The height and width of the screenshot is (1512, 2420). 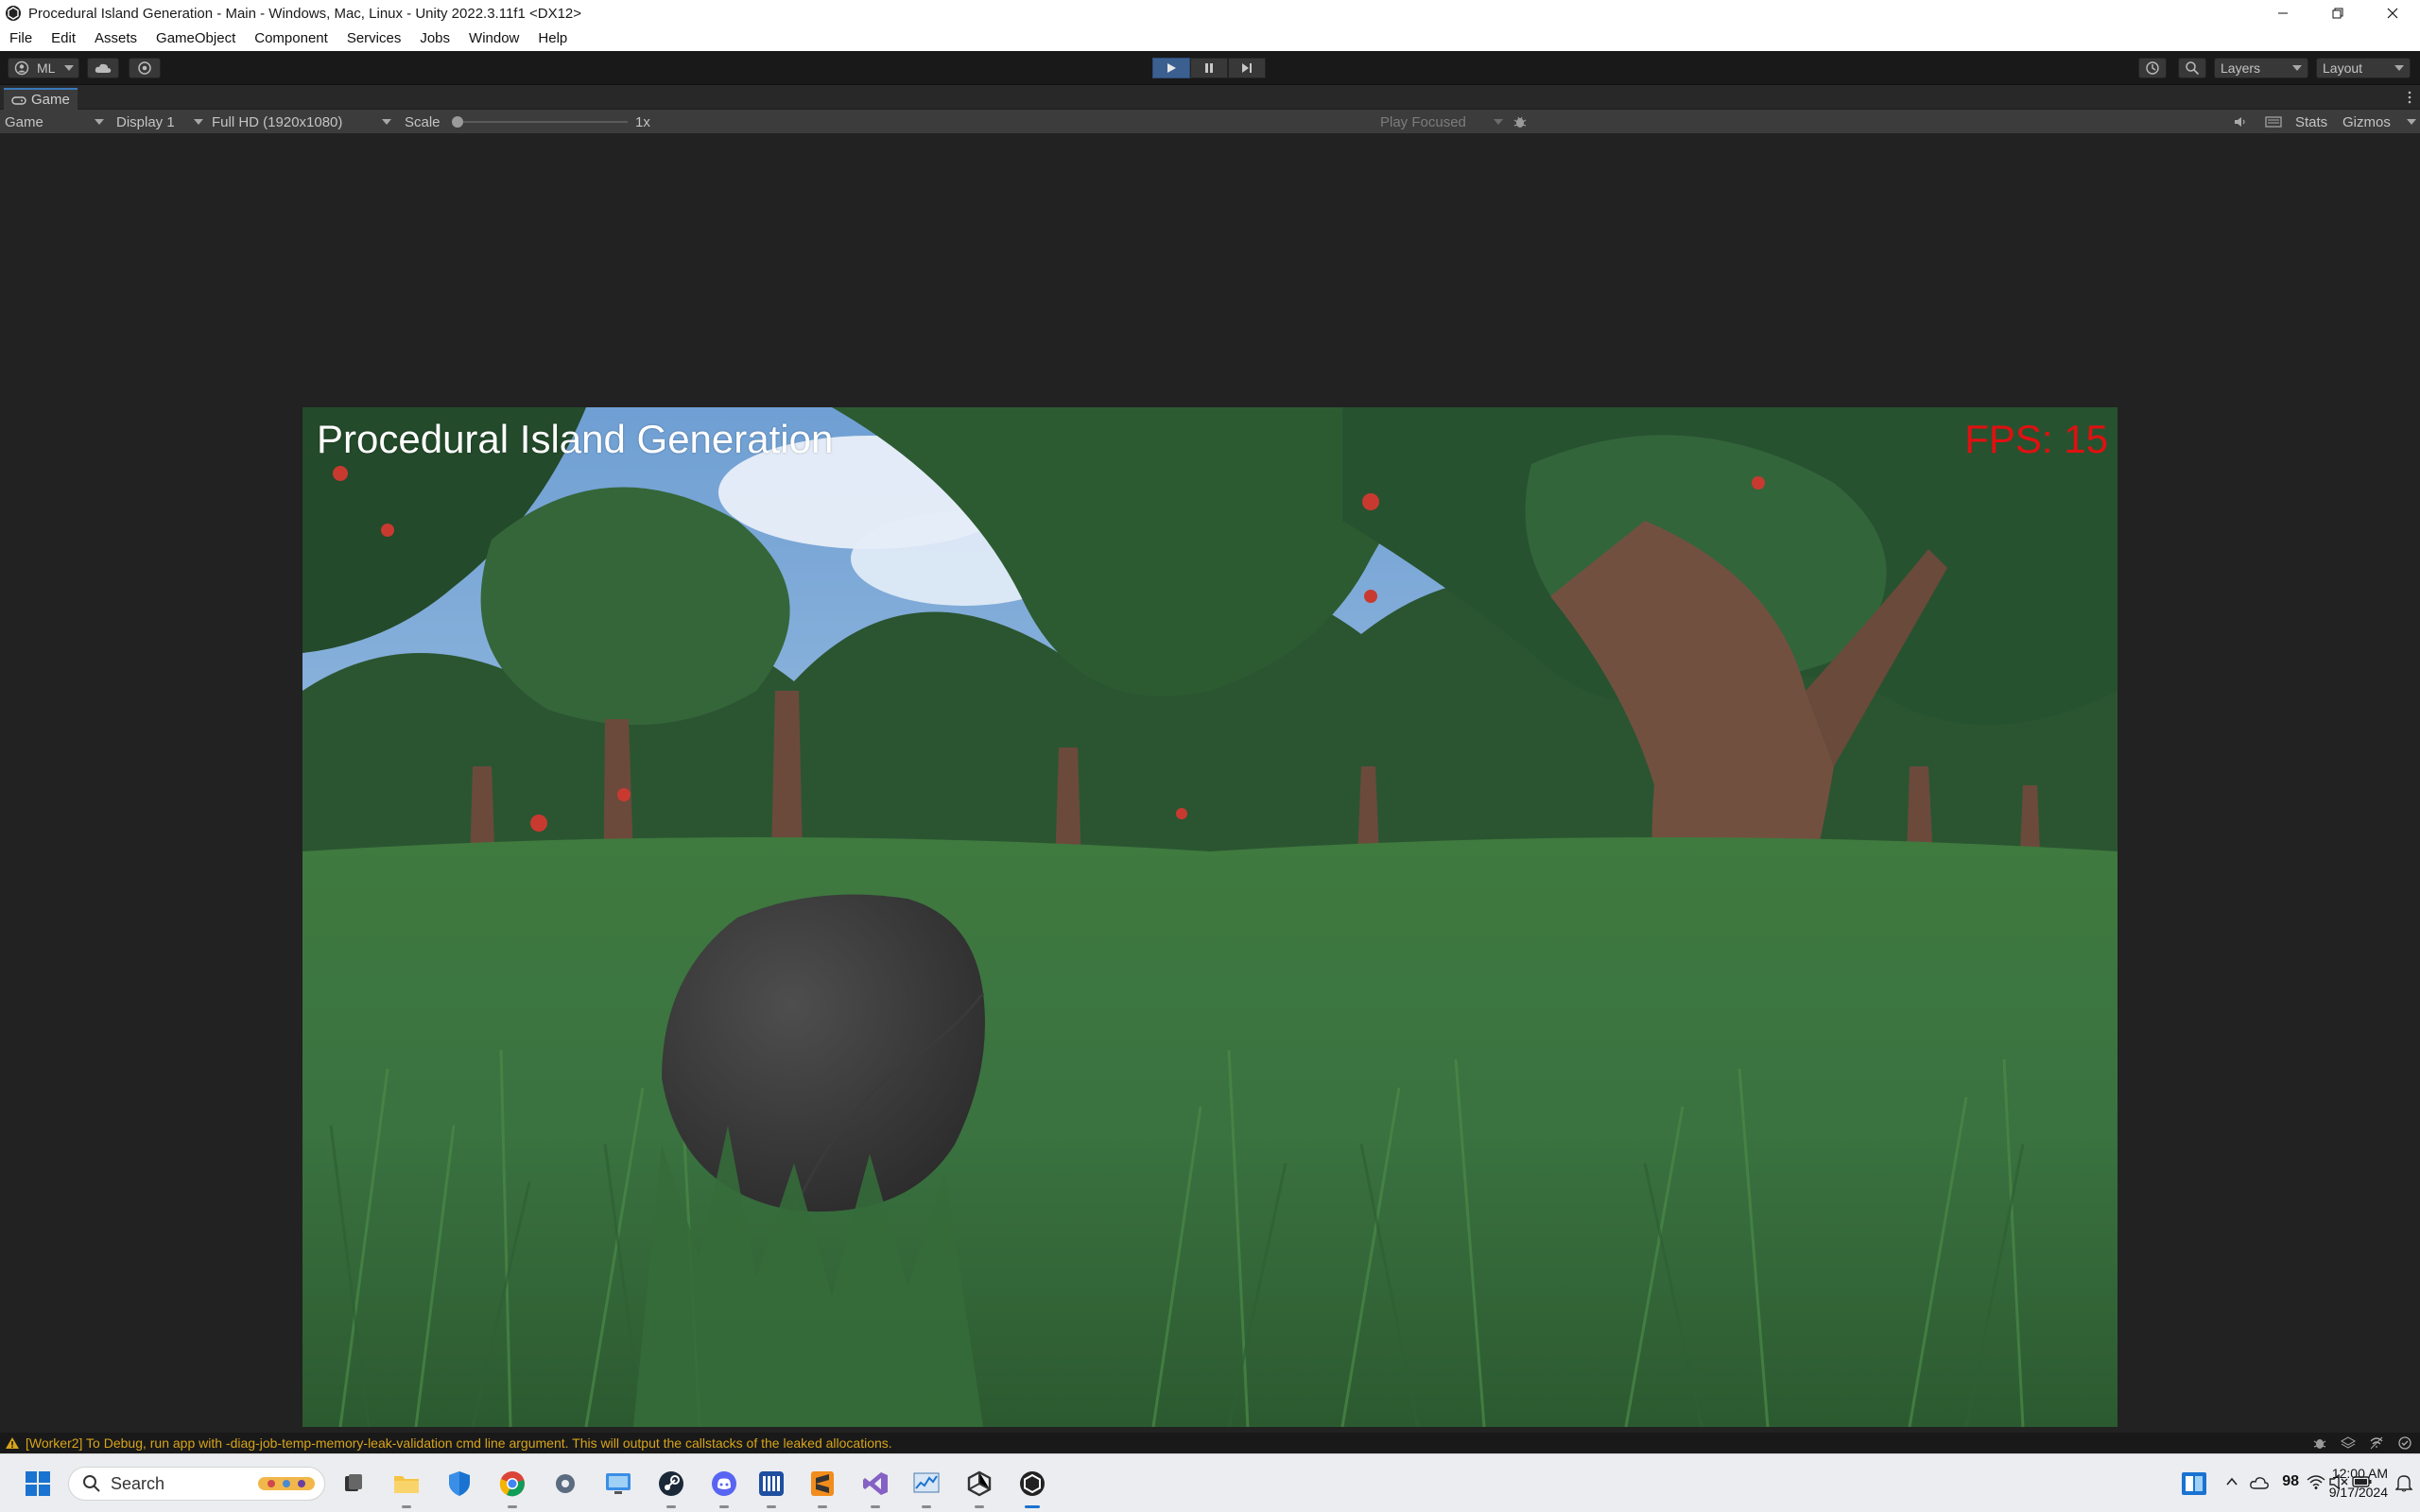 I want to click on display-dropdown: Display 1, so click(x=159, y=122).